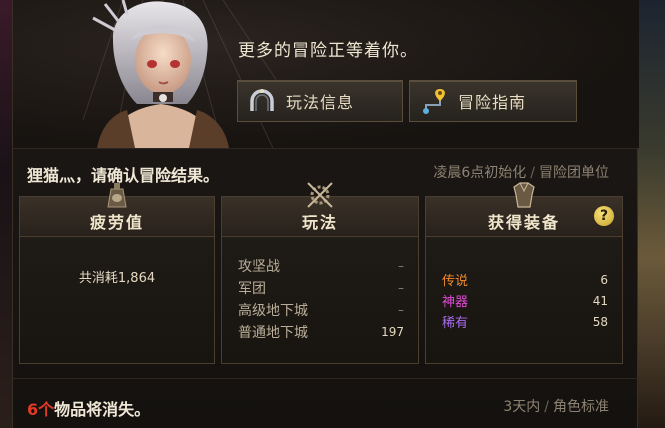  I want to click on adventure-guide-label: 冒险指南, so click(492, 102).